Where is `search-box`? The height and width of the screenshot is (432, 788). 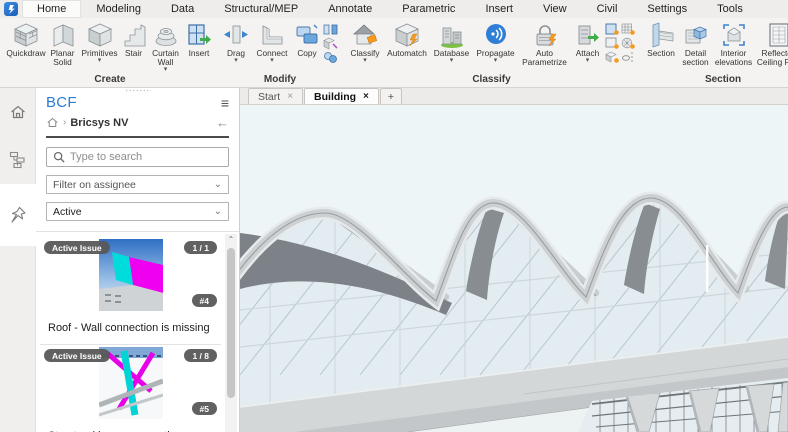
search-box is located at coordinates (137, 157).